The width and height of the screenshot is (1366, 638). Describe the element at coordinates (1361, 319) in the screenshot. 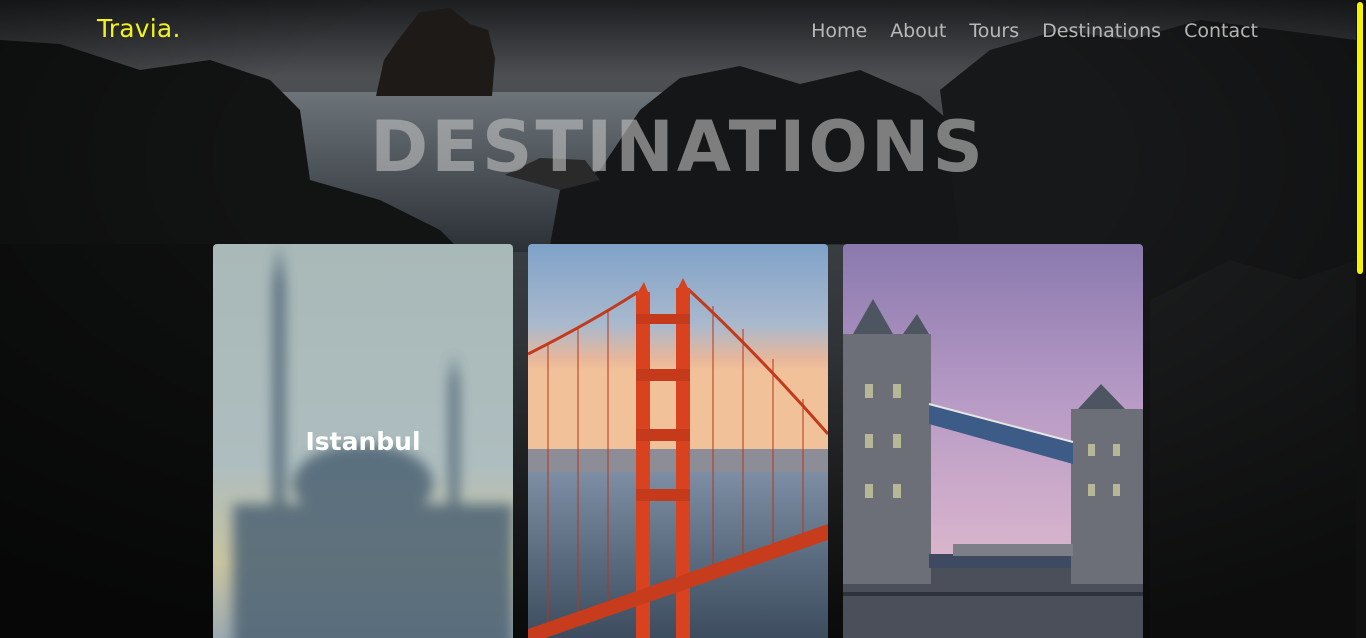

I see `page-scrollbar` at that location.